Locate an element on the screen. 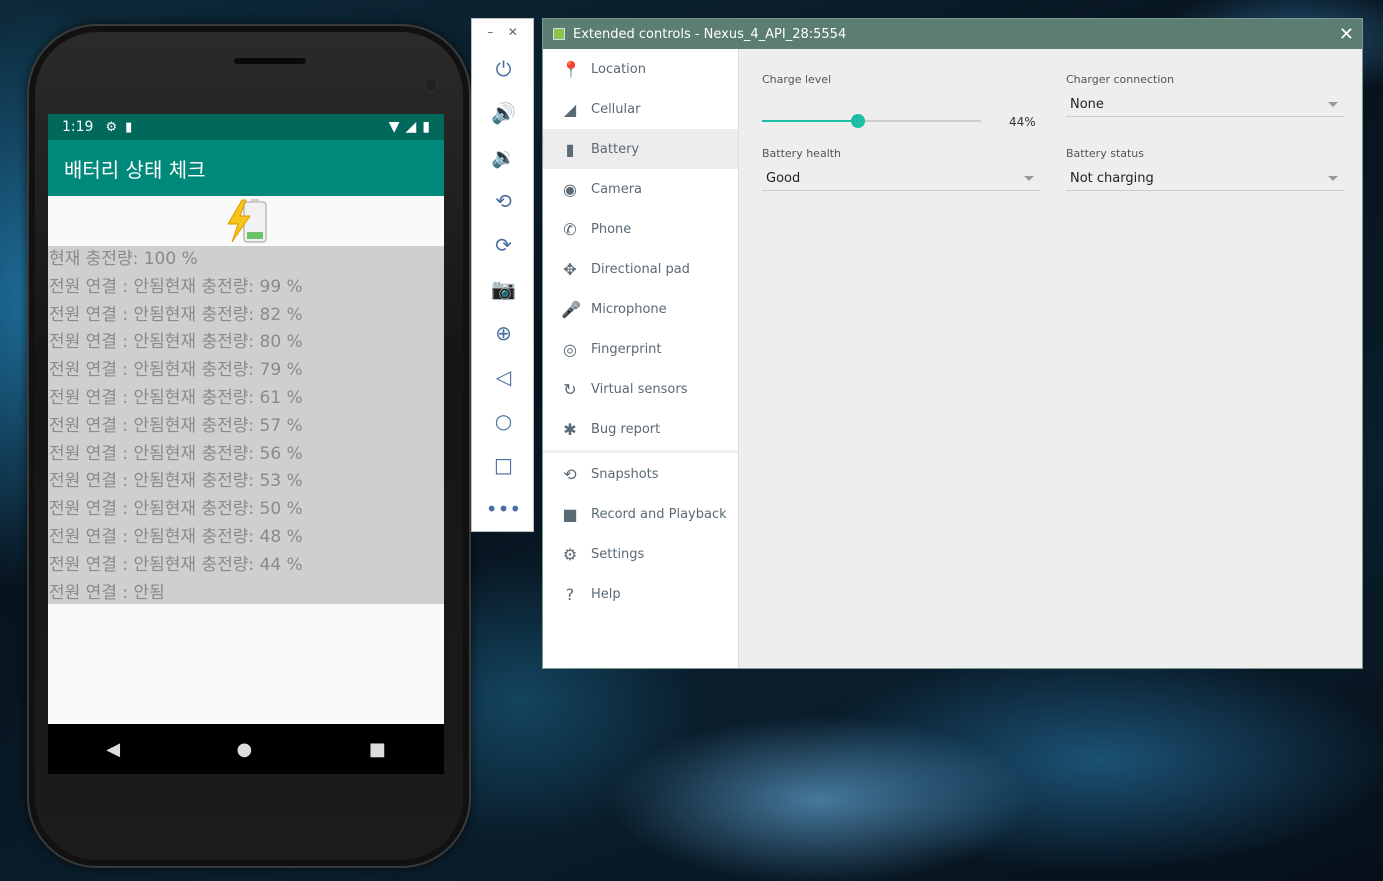  rotate-right-button: ⟳ is located at coordinates (503, 245).